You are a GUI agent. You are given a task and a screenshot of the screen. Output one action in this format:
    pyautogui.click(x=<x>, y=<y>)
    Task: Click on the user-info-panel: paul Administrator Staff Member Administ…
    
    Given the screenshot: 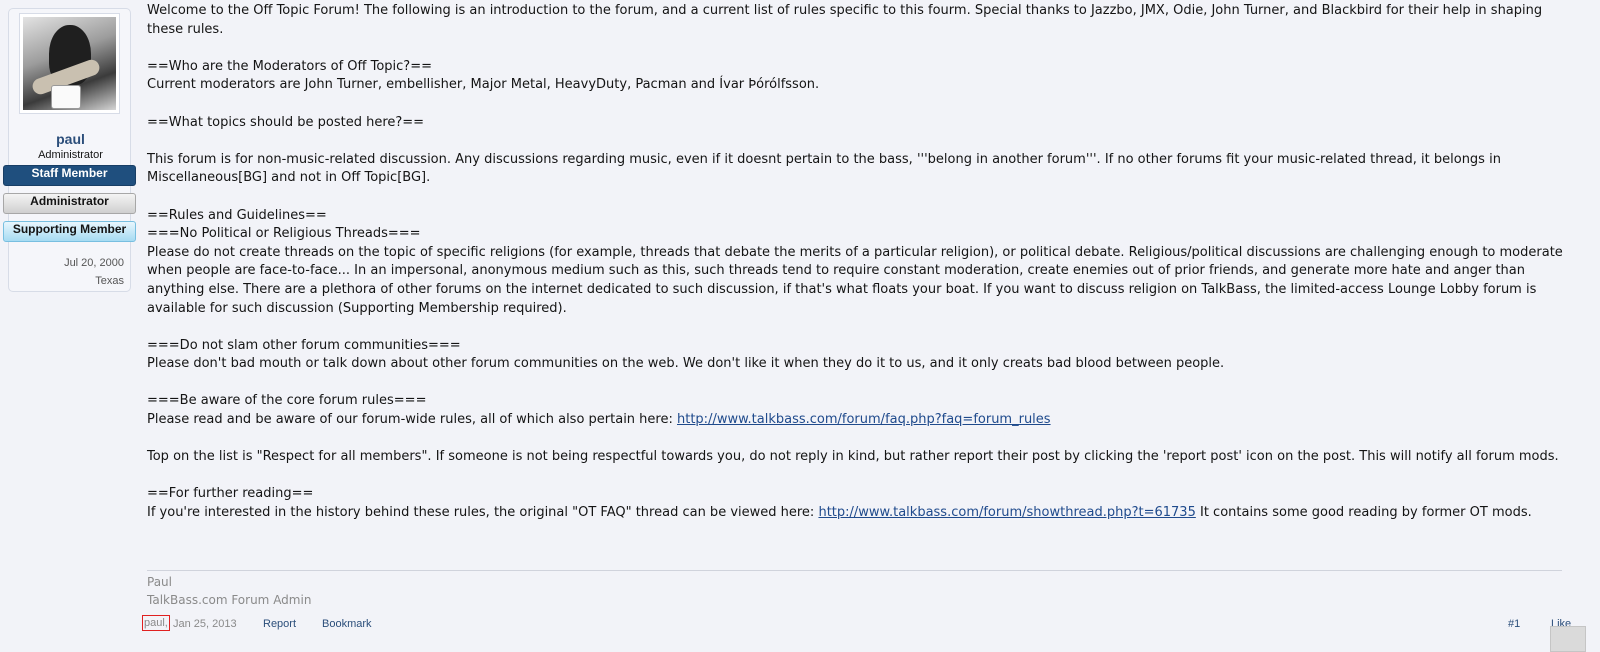 What is the action you would take?
    pyautogui.click(x=69, y=150)
    